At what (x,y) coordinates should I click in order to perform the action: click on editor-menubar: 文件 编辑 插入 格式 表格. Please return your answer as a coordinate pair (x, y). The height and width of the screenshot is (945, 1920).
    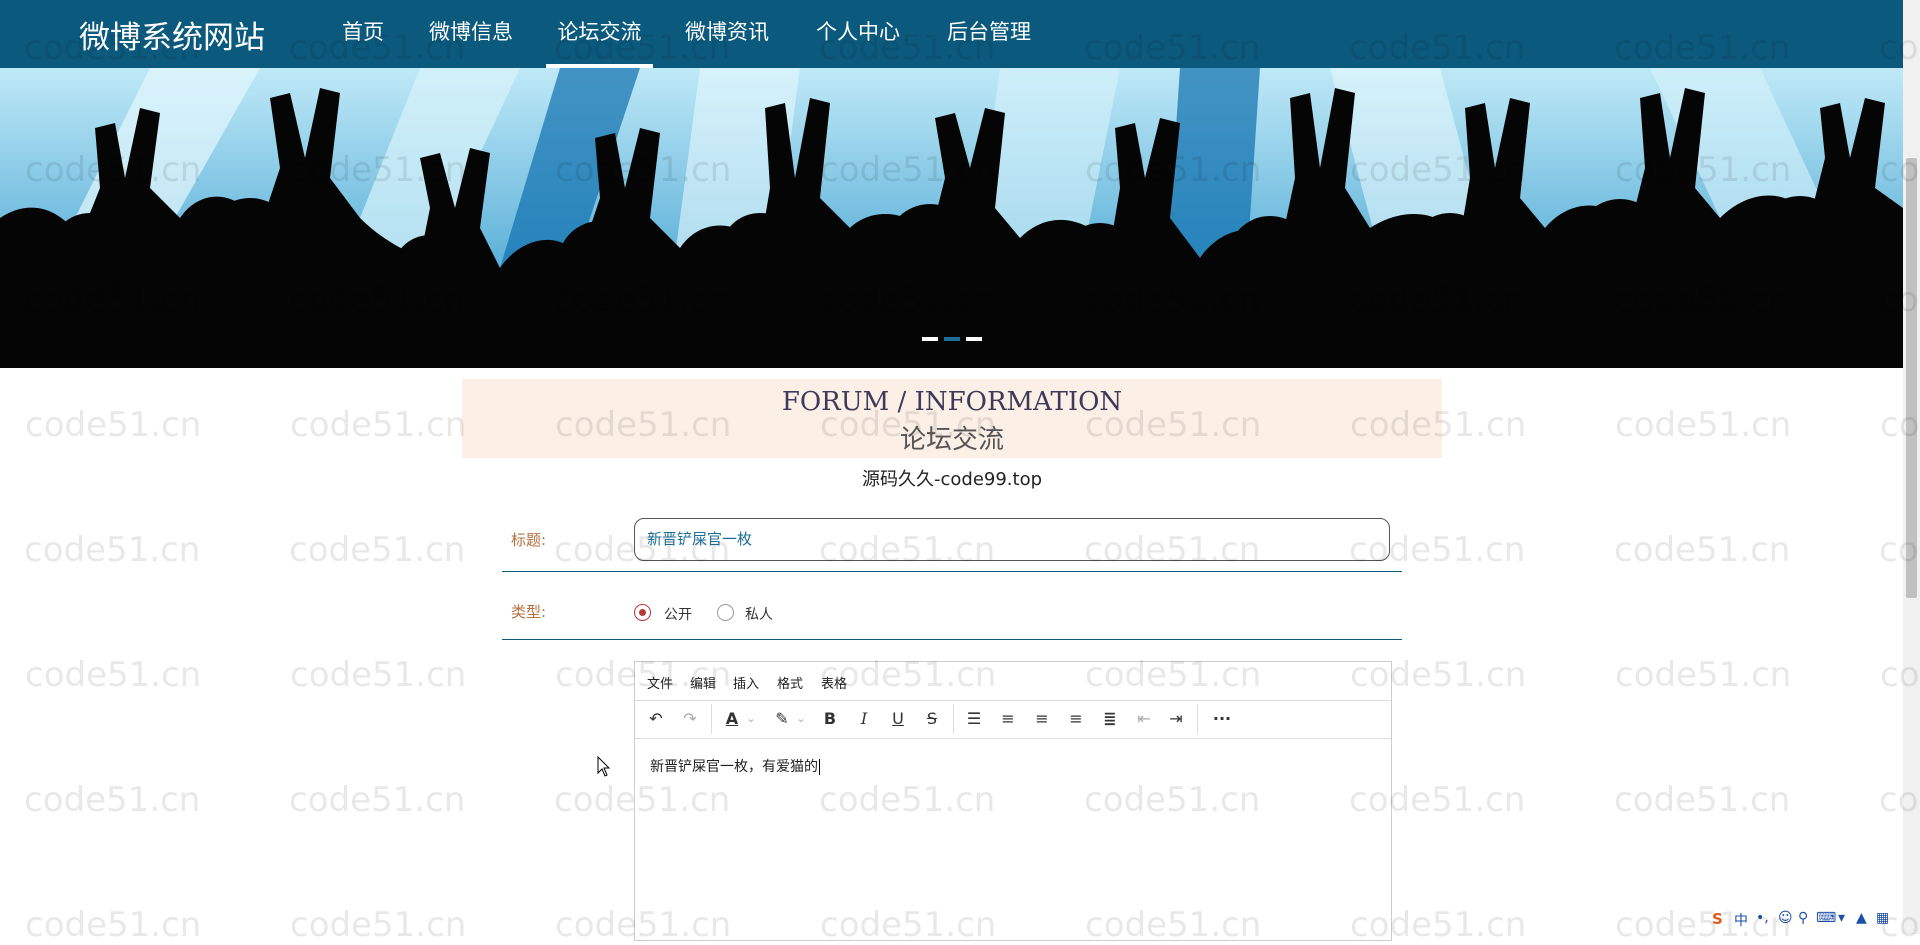
    Looking at the image, I should click on (1013, 681).